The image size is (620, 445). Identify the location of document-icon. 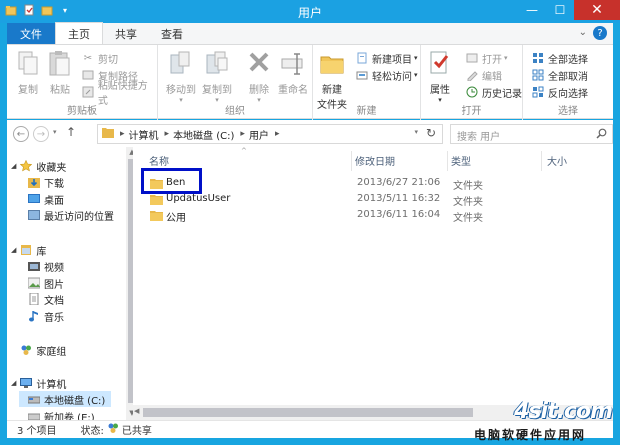
(33, 299).